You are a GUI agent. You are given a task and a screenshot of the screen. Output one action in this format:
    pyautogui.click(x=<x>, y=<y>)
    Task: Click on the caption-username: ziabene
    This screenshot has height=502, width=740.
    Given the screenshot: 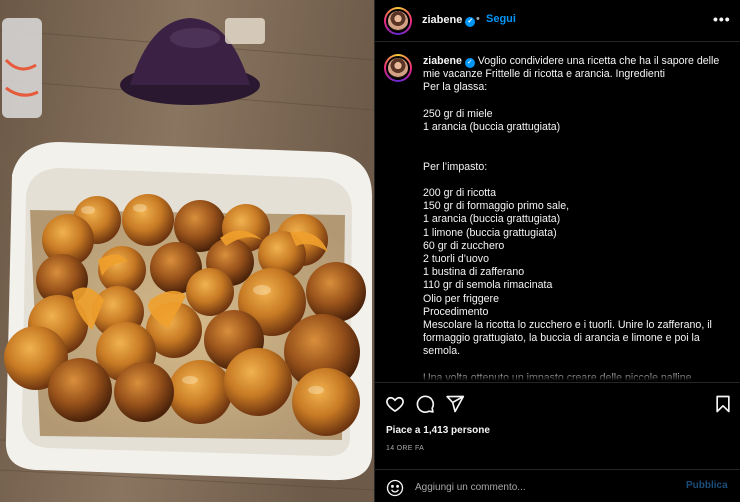 What is the action you would take?
    pyautogui.click(x=442, y=61)
    